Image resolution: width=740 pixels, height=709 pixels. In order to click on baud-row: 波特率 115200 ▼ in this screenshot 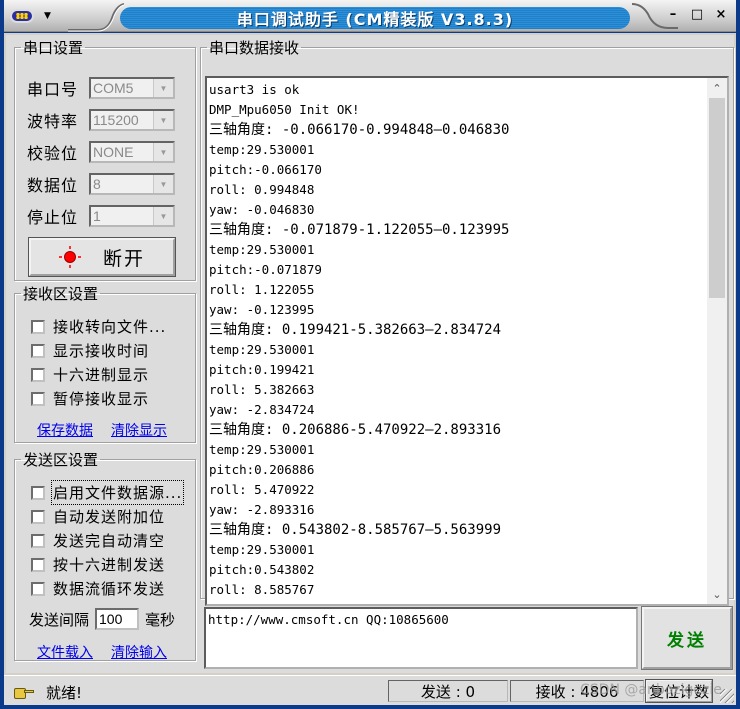, I will do `click(101, 120)`.